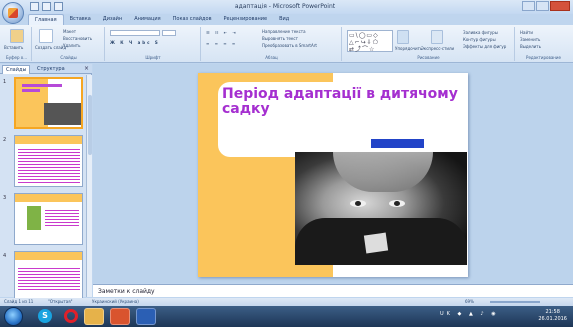  I want to click on list-buttons: ☰ ☷ ⇤ ⇥, so click(222, 32).